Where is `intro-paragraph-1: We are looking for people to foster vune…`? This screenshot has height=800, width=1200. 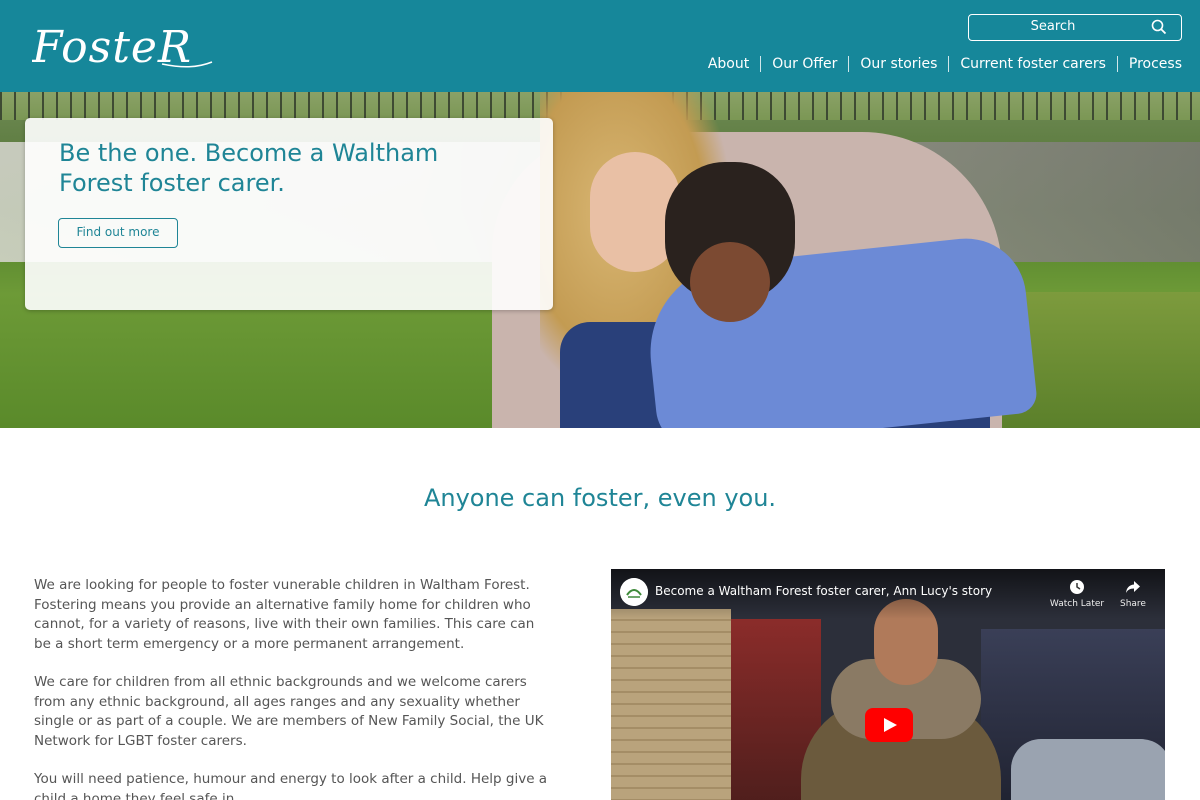 intro-paragraph-1: We are looking for people to foster vune… is located at coordinates (284, 614).